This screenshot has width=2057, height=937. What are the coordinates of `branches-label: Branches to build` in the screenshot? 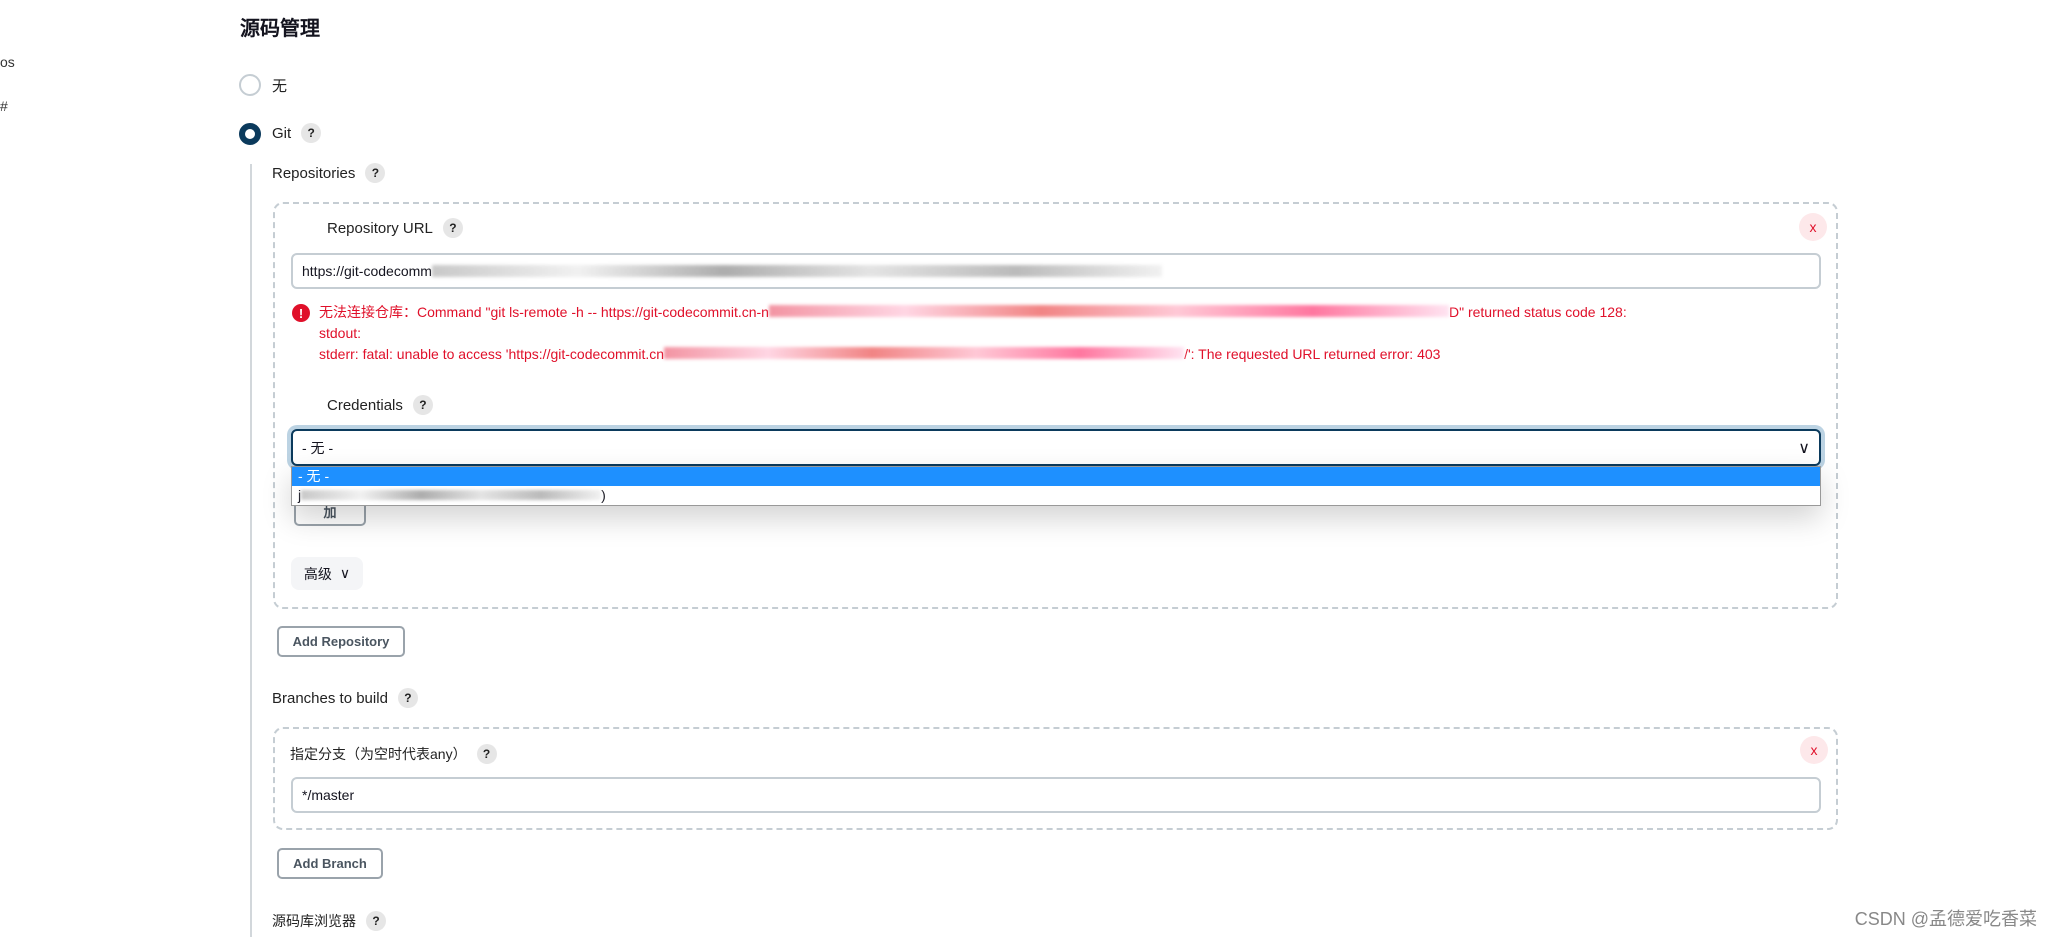 It's located at (330, 698).